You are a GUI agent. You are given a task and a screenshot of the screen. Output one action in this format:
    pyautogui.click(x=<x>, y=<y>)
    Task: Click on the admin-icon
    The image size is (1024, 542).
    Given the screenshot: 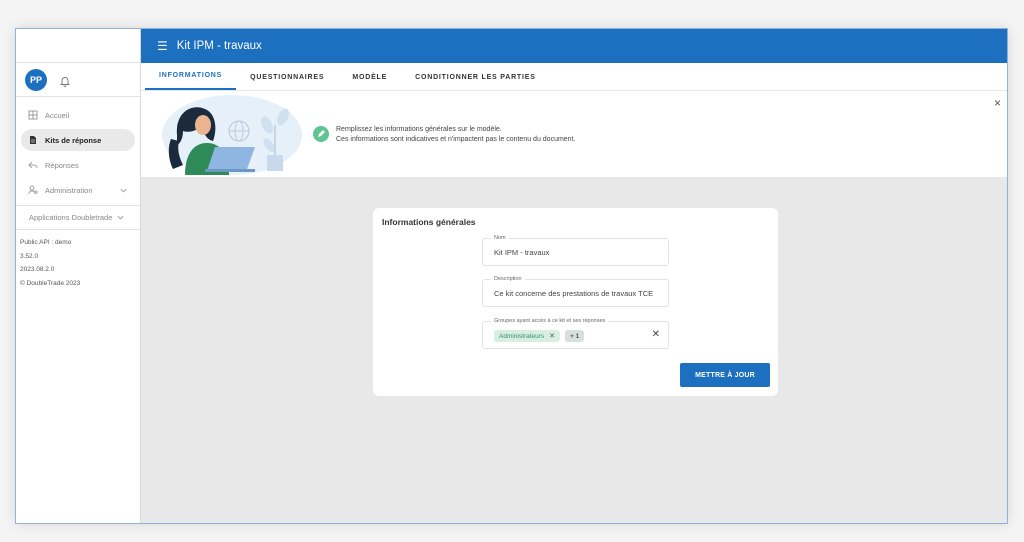 What is the action you would take?
    pyautogui.click(x=33, y=190)
    